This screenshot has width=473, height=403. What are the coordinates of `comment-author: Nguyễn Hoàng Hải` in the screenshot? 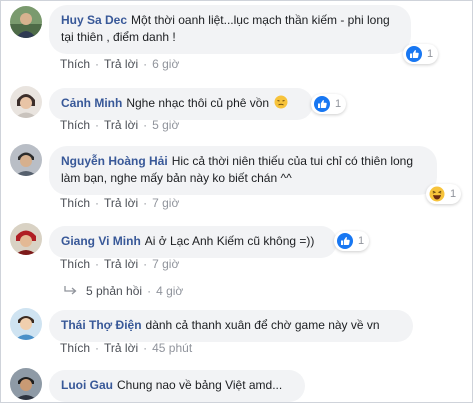 It's located at (114, 161).